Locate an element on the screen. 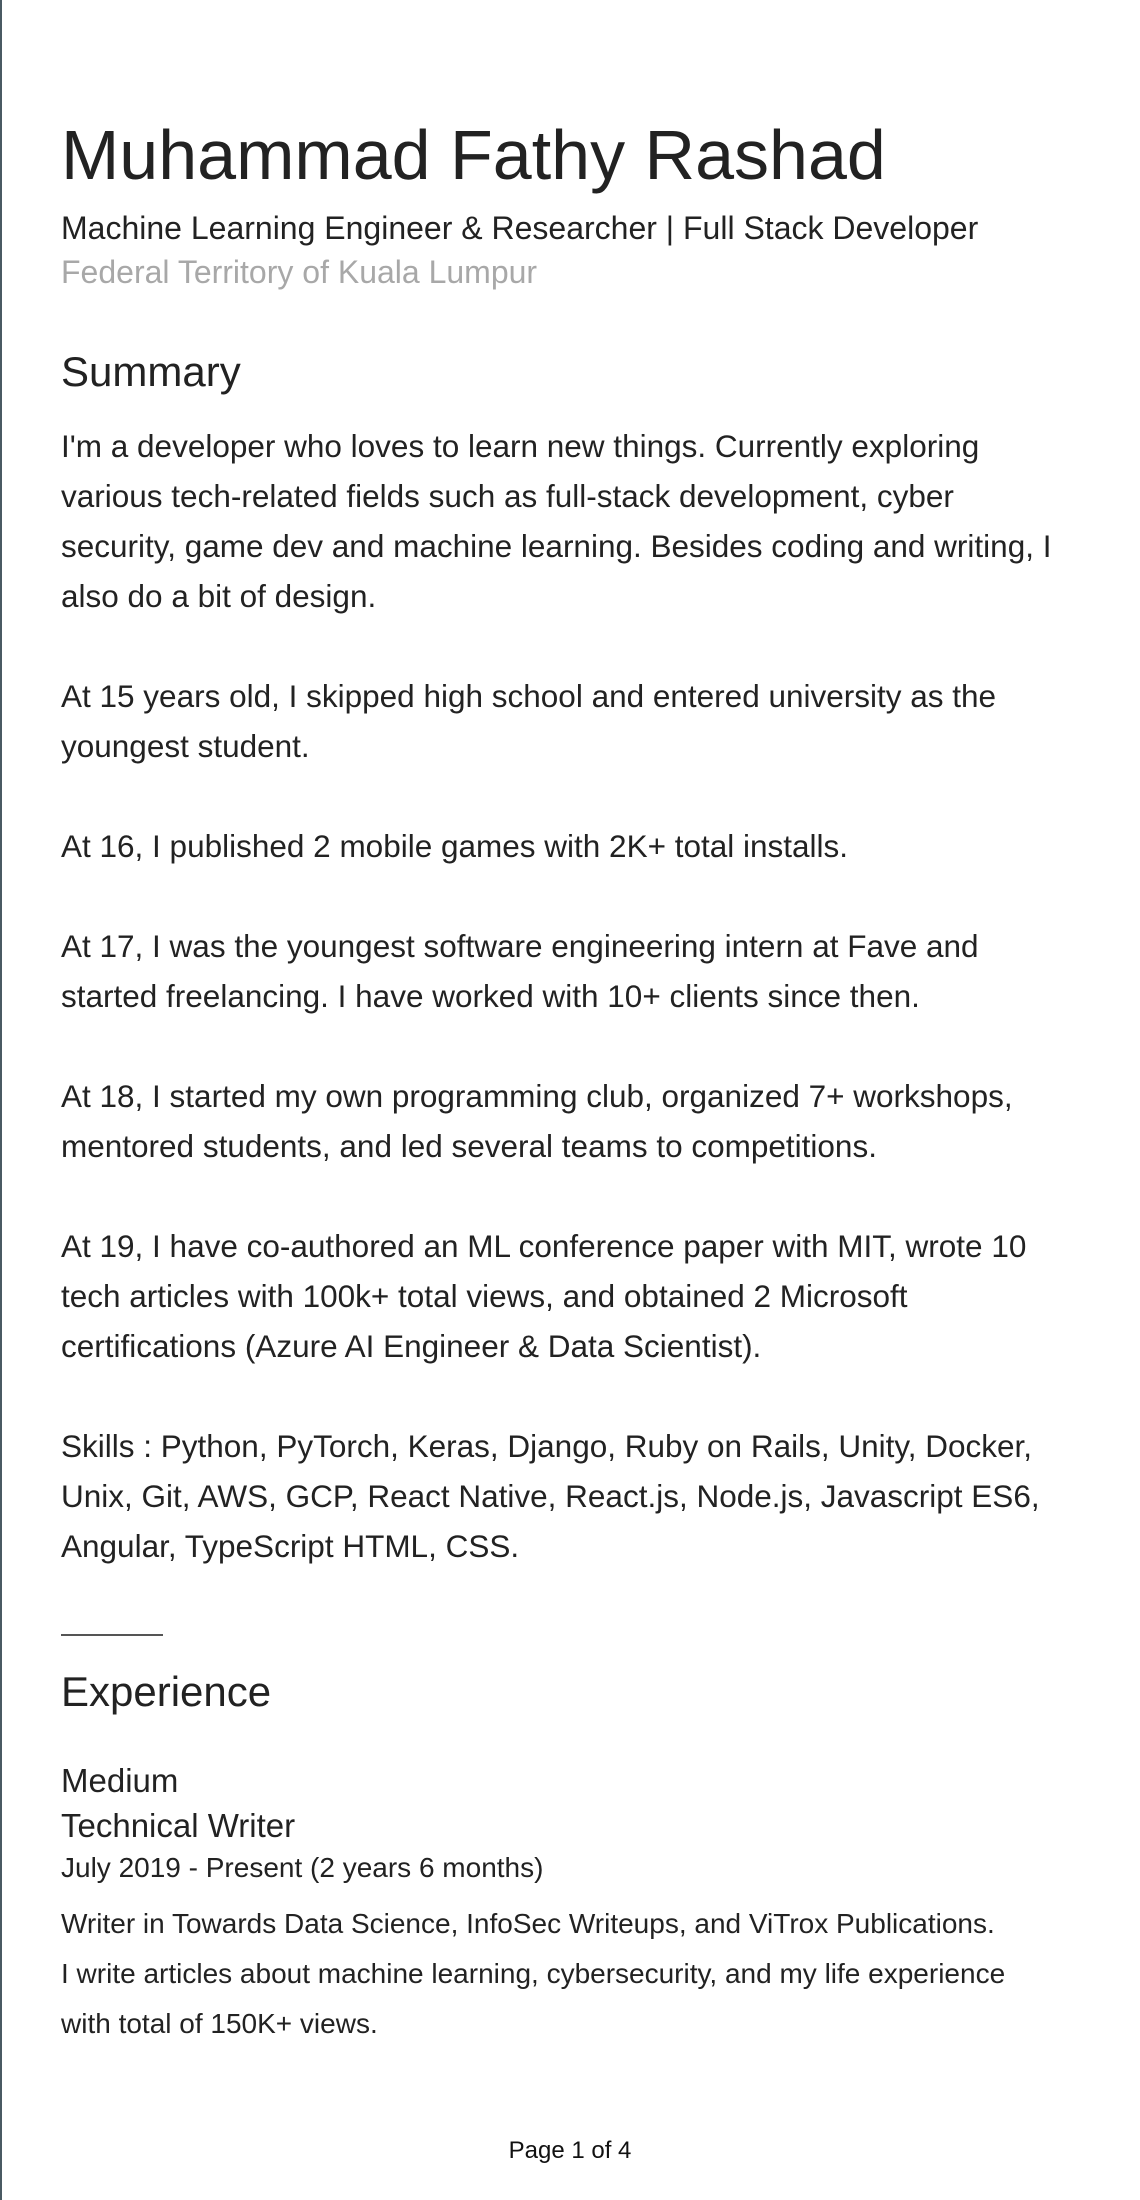  page-left-border is located at coordinates (1, 1100).